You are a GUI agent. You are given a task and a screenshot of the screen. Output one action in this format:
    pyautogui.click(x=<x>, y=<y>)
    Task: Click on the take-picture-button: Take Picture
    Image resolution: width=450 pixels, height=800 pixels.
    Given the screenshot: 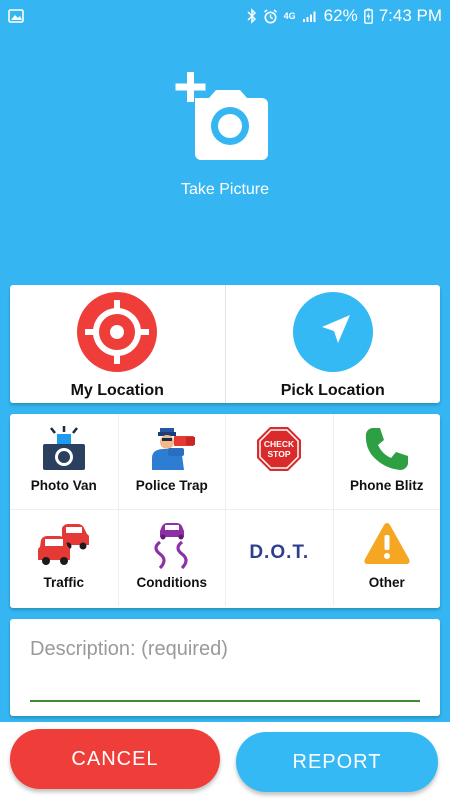 What is the action you would take?
    pyautogui.click(x=225, y=135)
    